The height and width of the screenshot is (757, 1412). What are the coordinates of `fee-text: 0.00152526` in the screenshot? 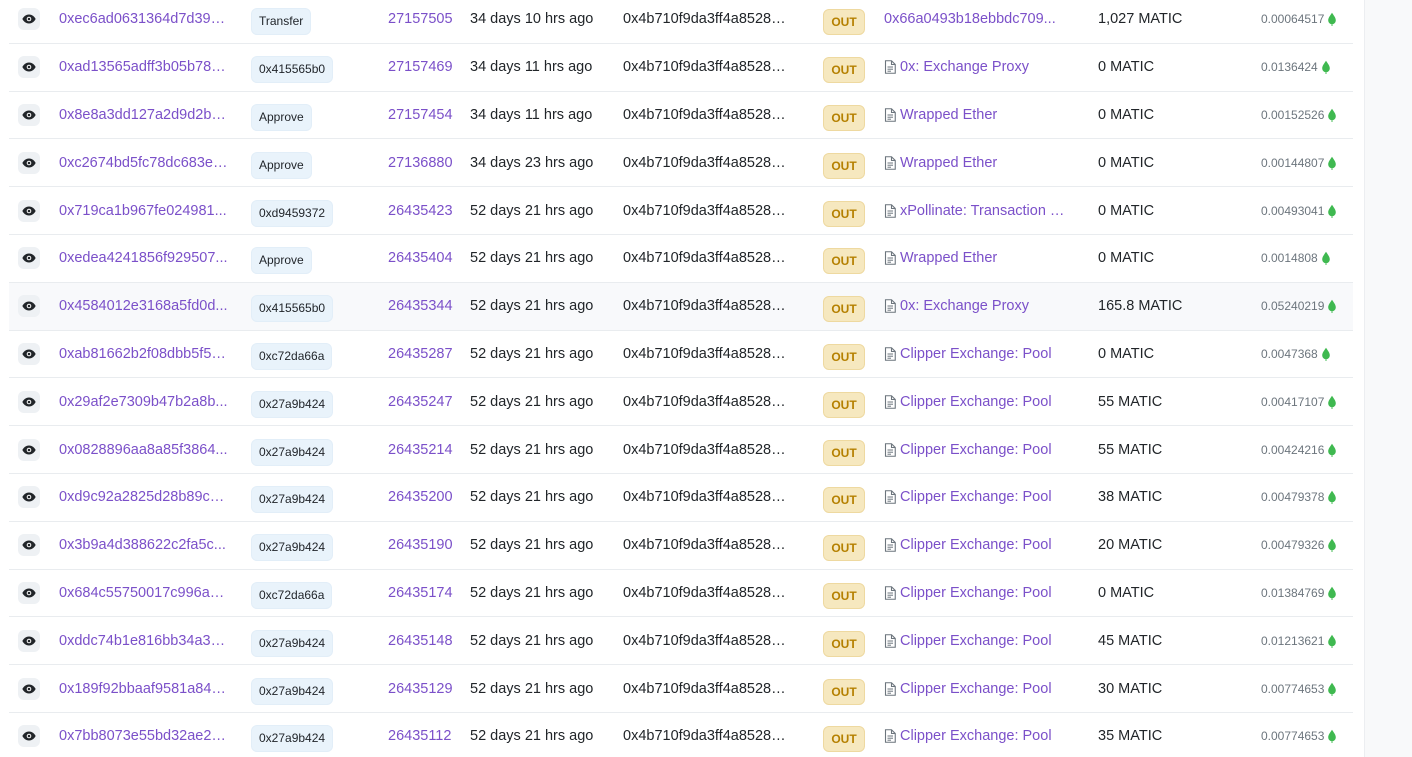 It's located at (1293, 114).